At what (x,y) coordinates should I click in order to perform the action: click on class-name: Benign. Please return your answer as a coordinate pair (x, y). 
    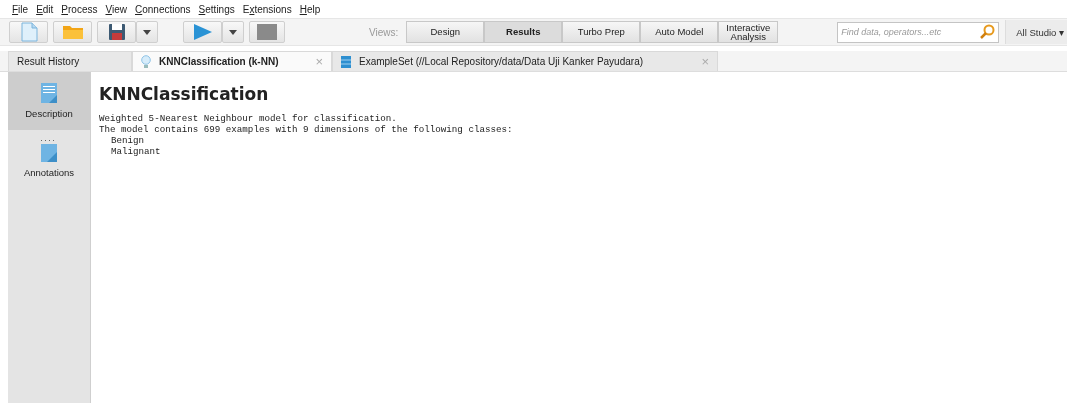
    Looking at the image, I should click on (128, 140).